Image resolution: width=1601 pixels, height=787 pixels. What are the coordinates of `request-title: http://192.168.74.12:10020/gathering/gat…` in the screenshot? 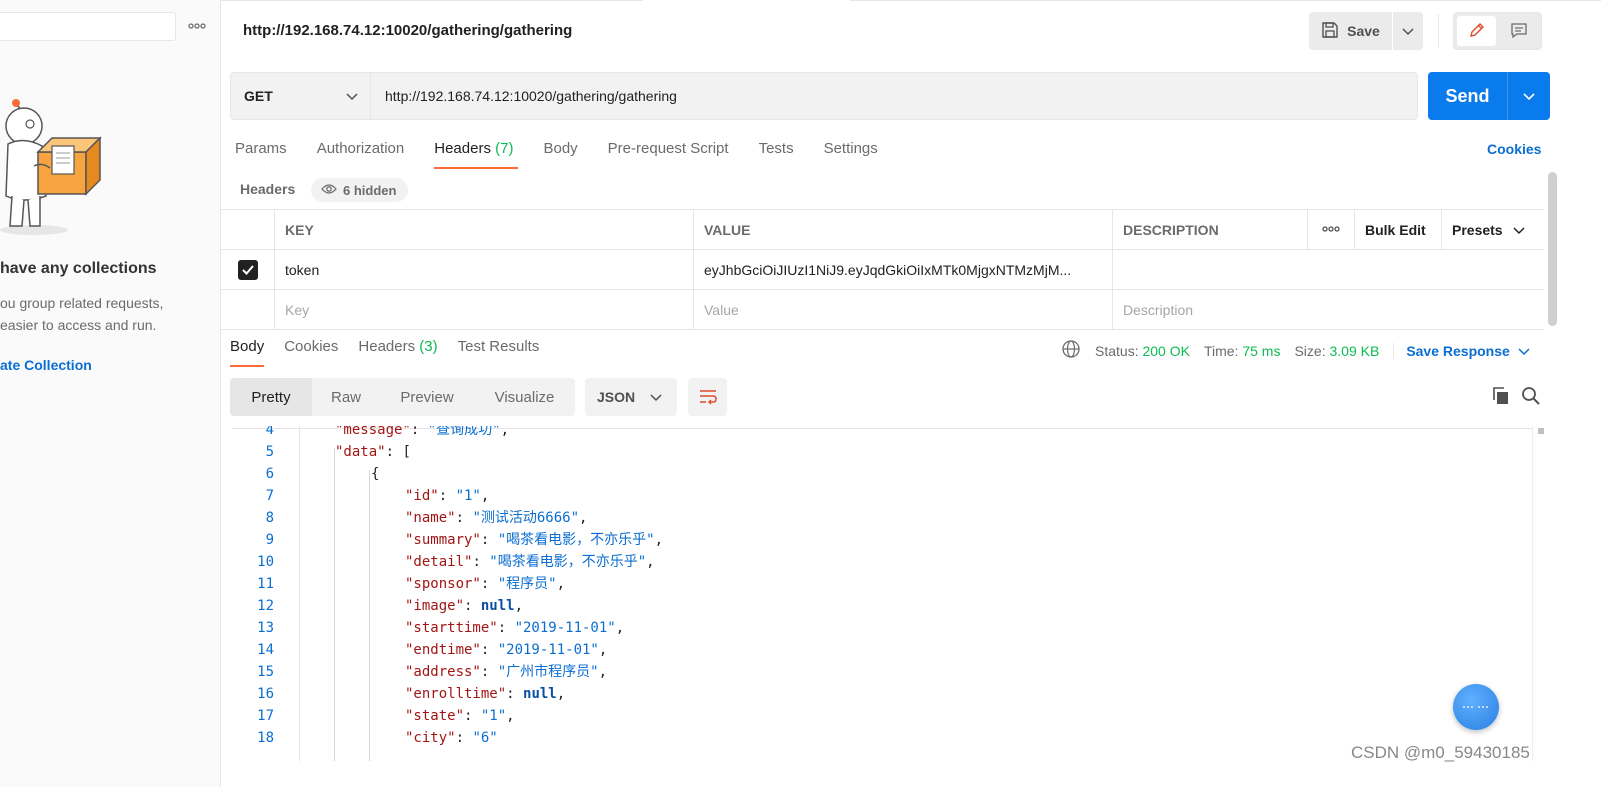 It's located at (407, 30).